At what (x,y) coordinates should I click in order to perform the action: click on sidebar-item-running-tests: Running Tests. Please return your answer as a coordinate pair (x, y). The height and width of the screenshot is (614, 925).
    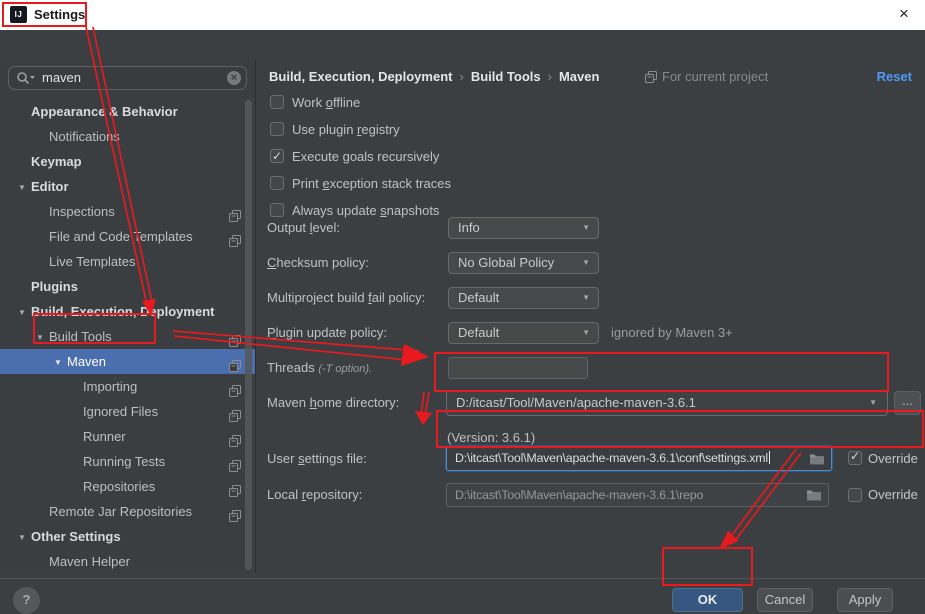
    Looking at the image, I should click on (127, 461).